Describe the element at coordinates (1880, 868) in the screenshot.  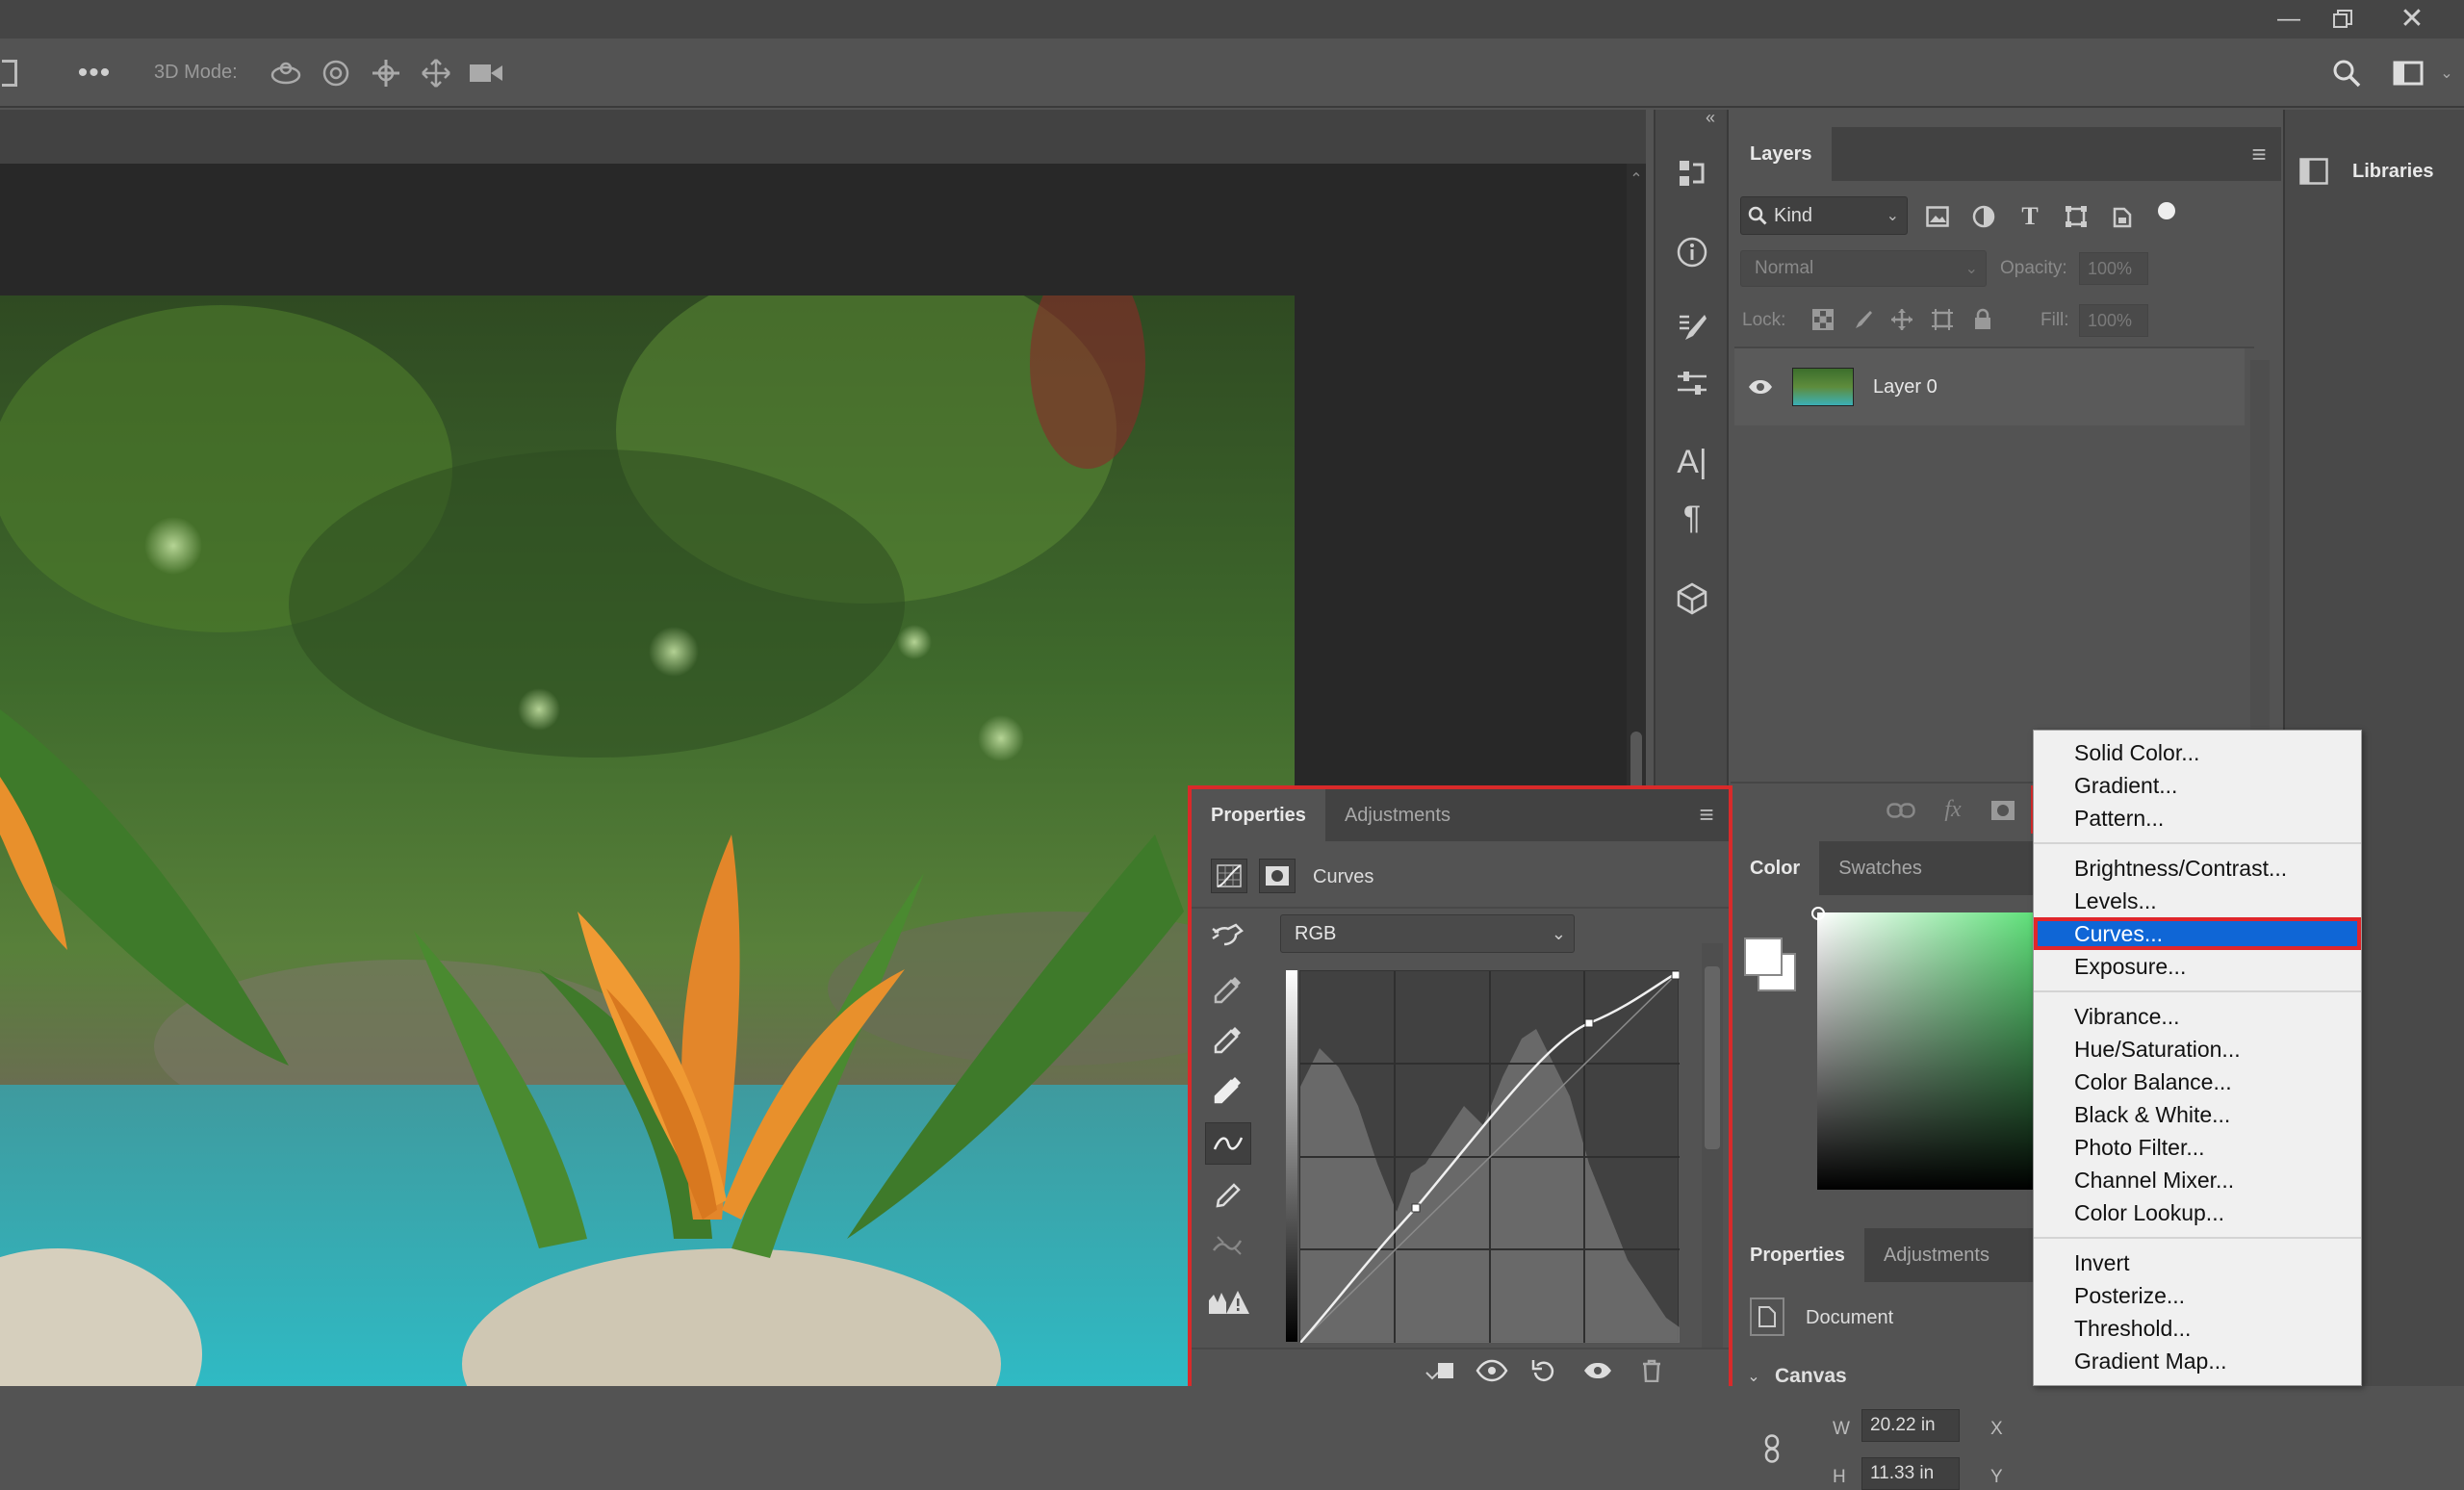
I see `tab-swatches: Swatches` at that location.